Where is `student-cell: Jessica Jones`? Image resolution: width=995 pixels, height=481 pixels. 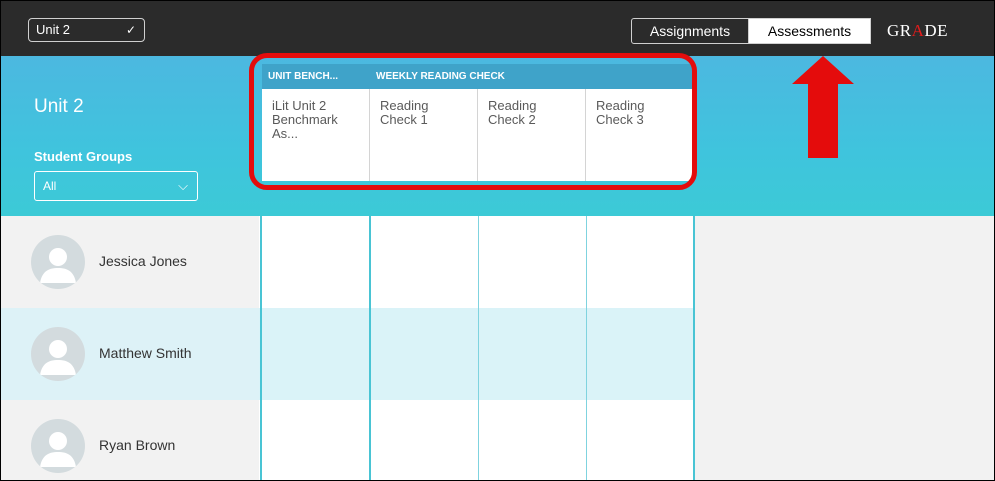
student-cell: Jessica Jones is located at coordinates (130, 262).